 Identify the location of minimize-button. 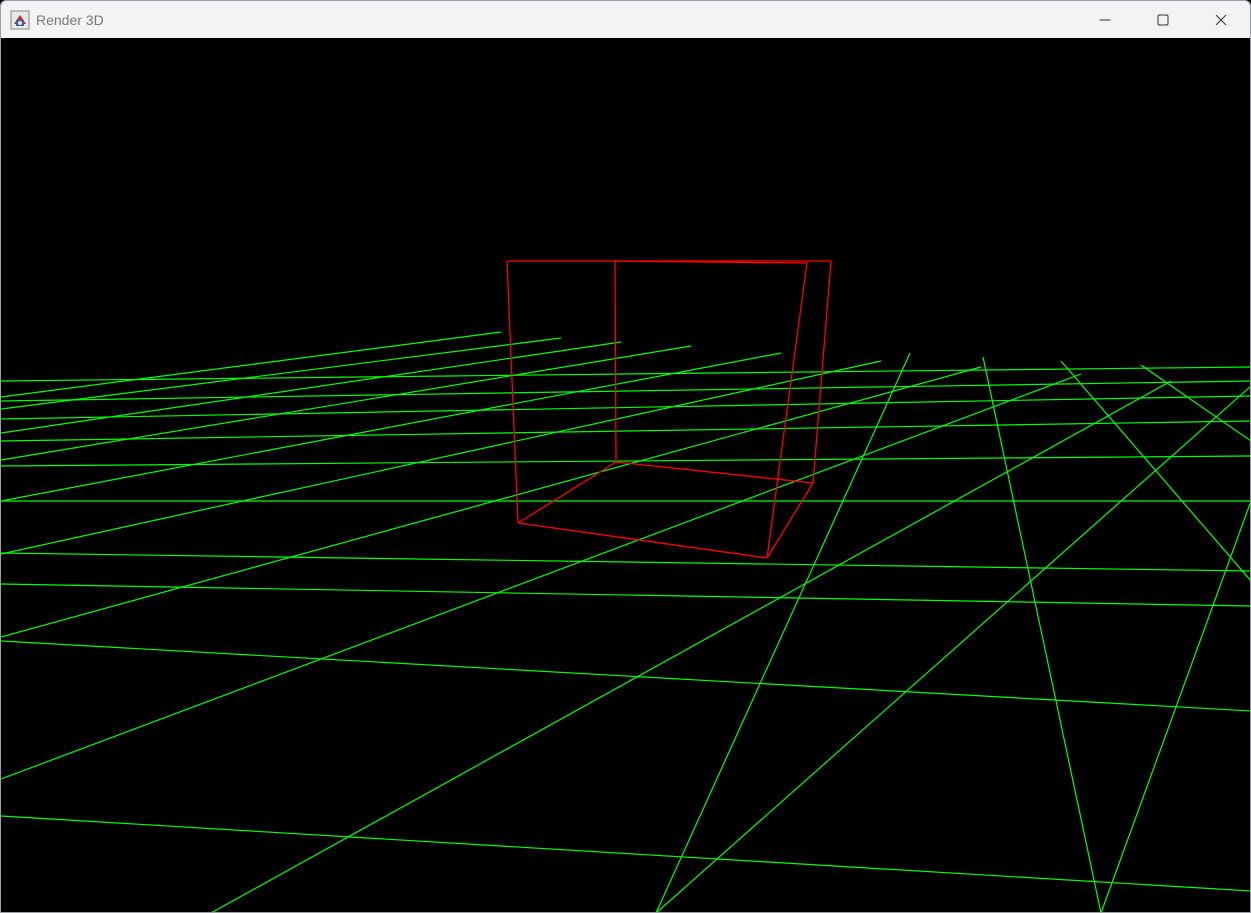
(1105, 19).